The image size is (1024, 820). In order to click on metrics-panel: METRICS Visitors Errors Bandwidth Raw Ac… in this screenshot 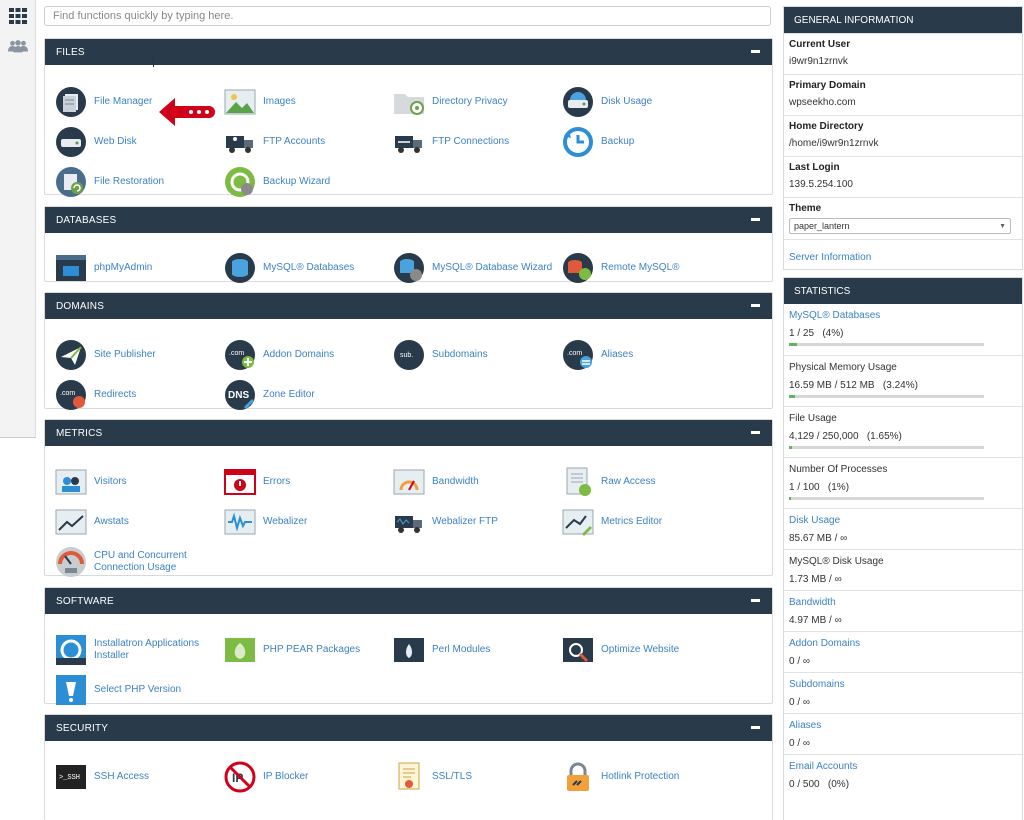, I will do `click(408, 499)`.